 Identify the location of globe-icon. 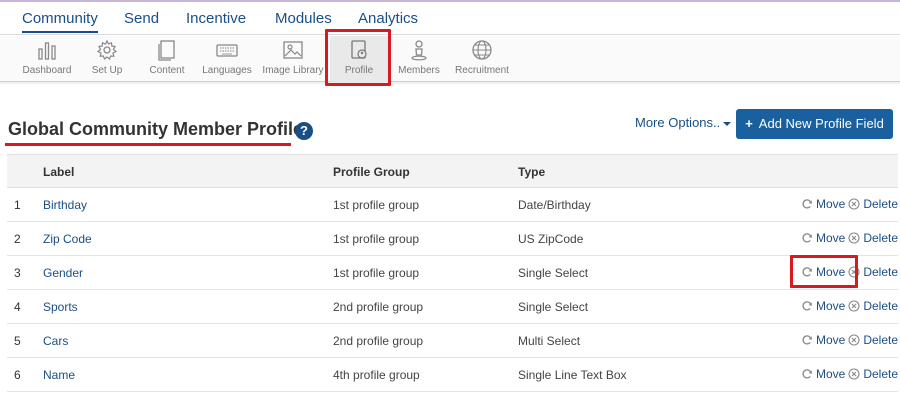
(482, 50).